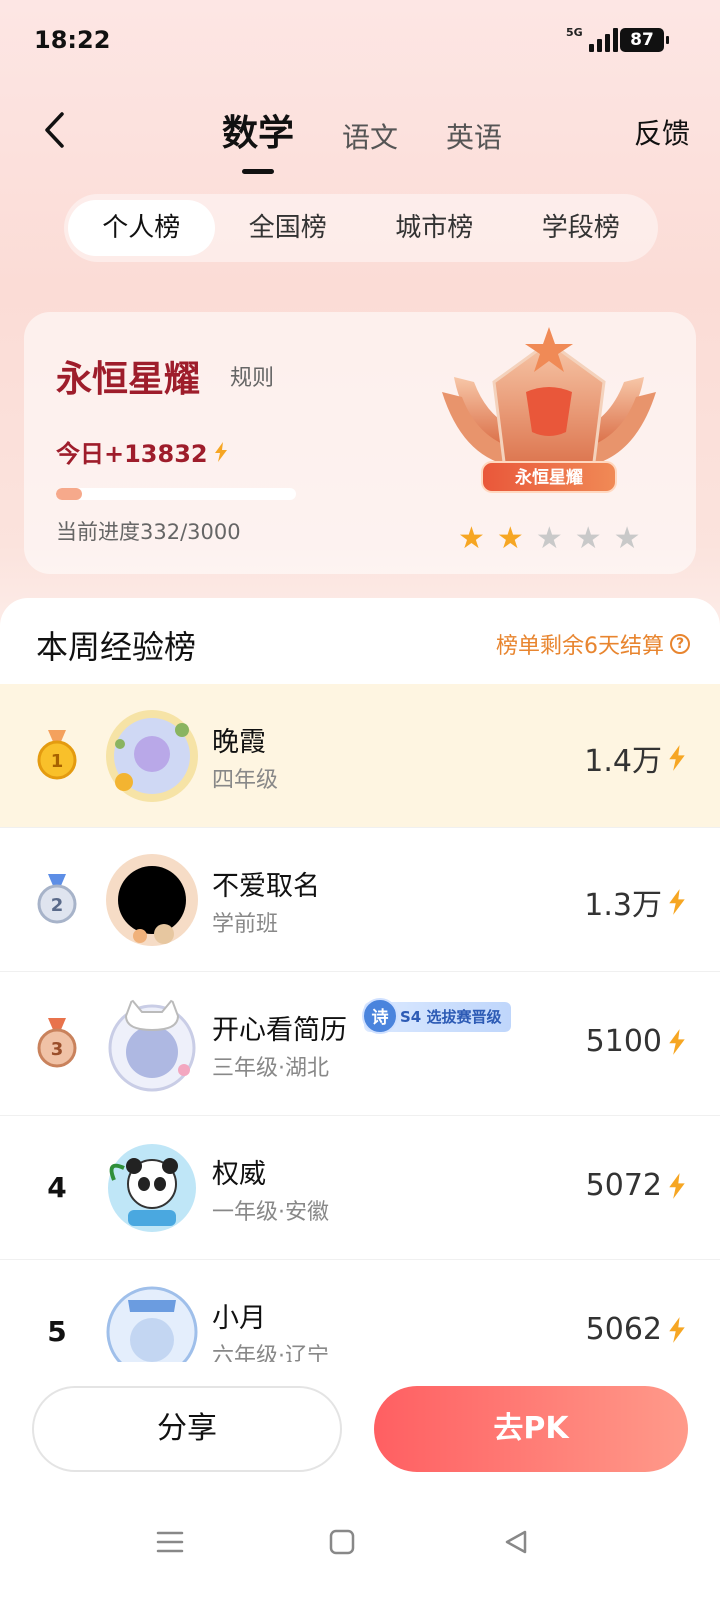  Describe the element at coordinates (516, 1542) in the screenshot. I see `back-triangle-icon` at that location.